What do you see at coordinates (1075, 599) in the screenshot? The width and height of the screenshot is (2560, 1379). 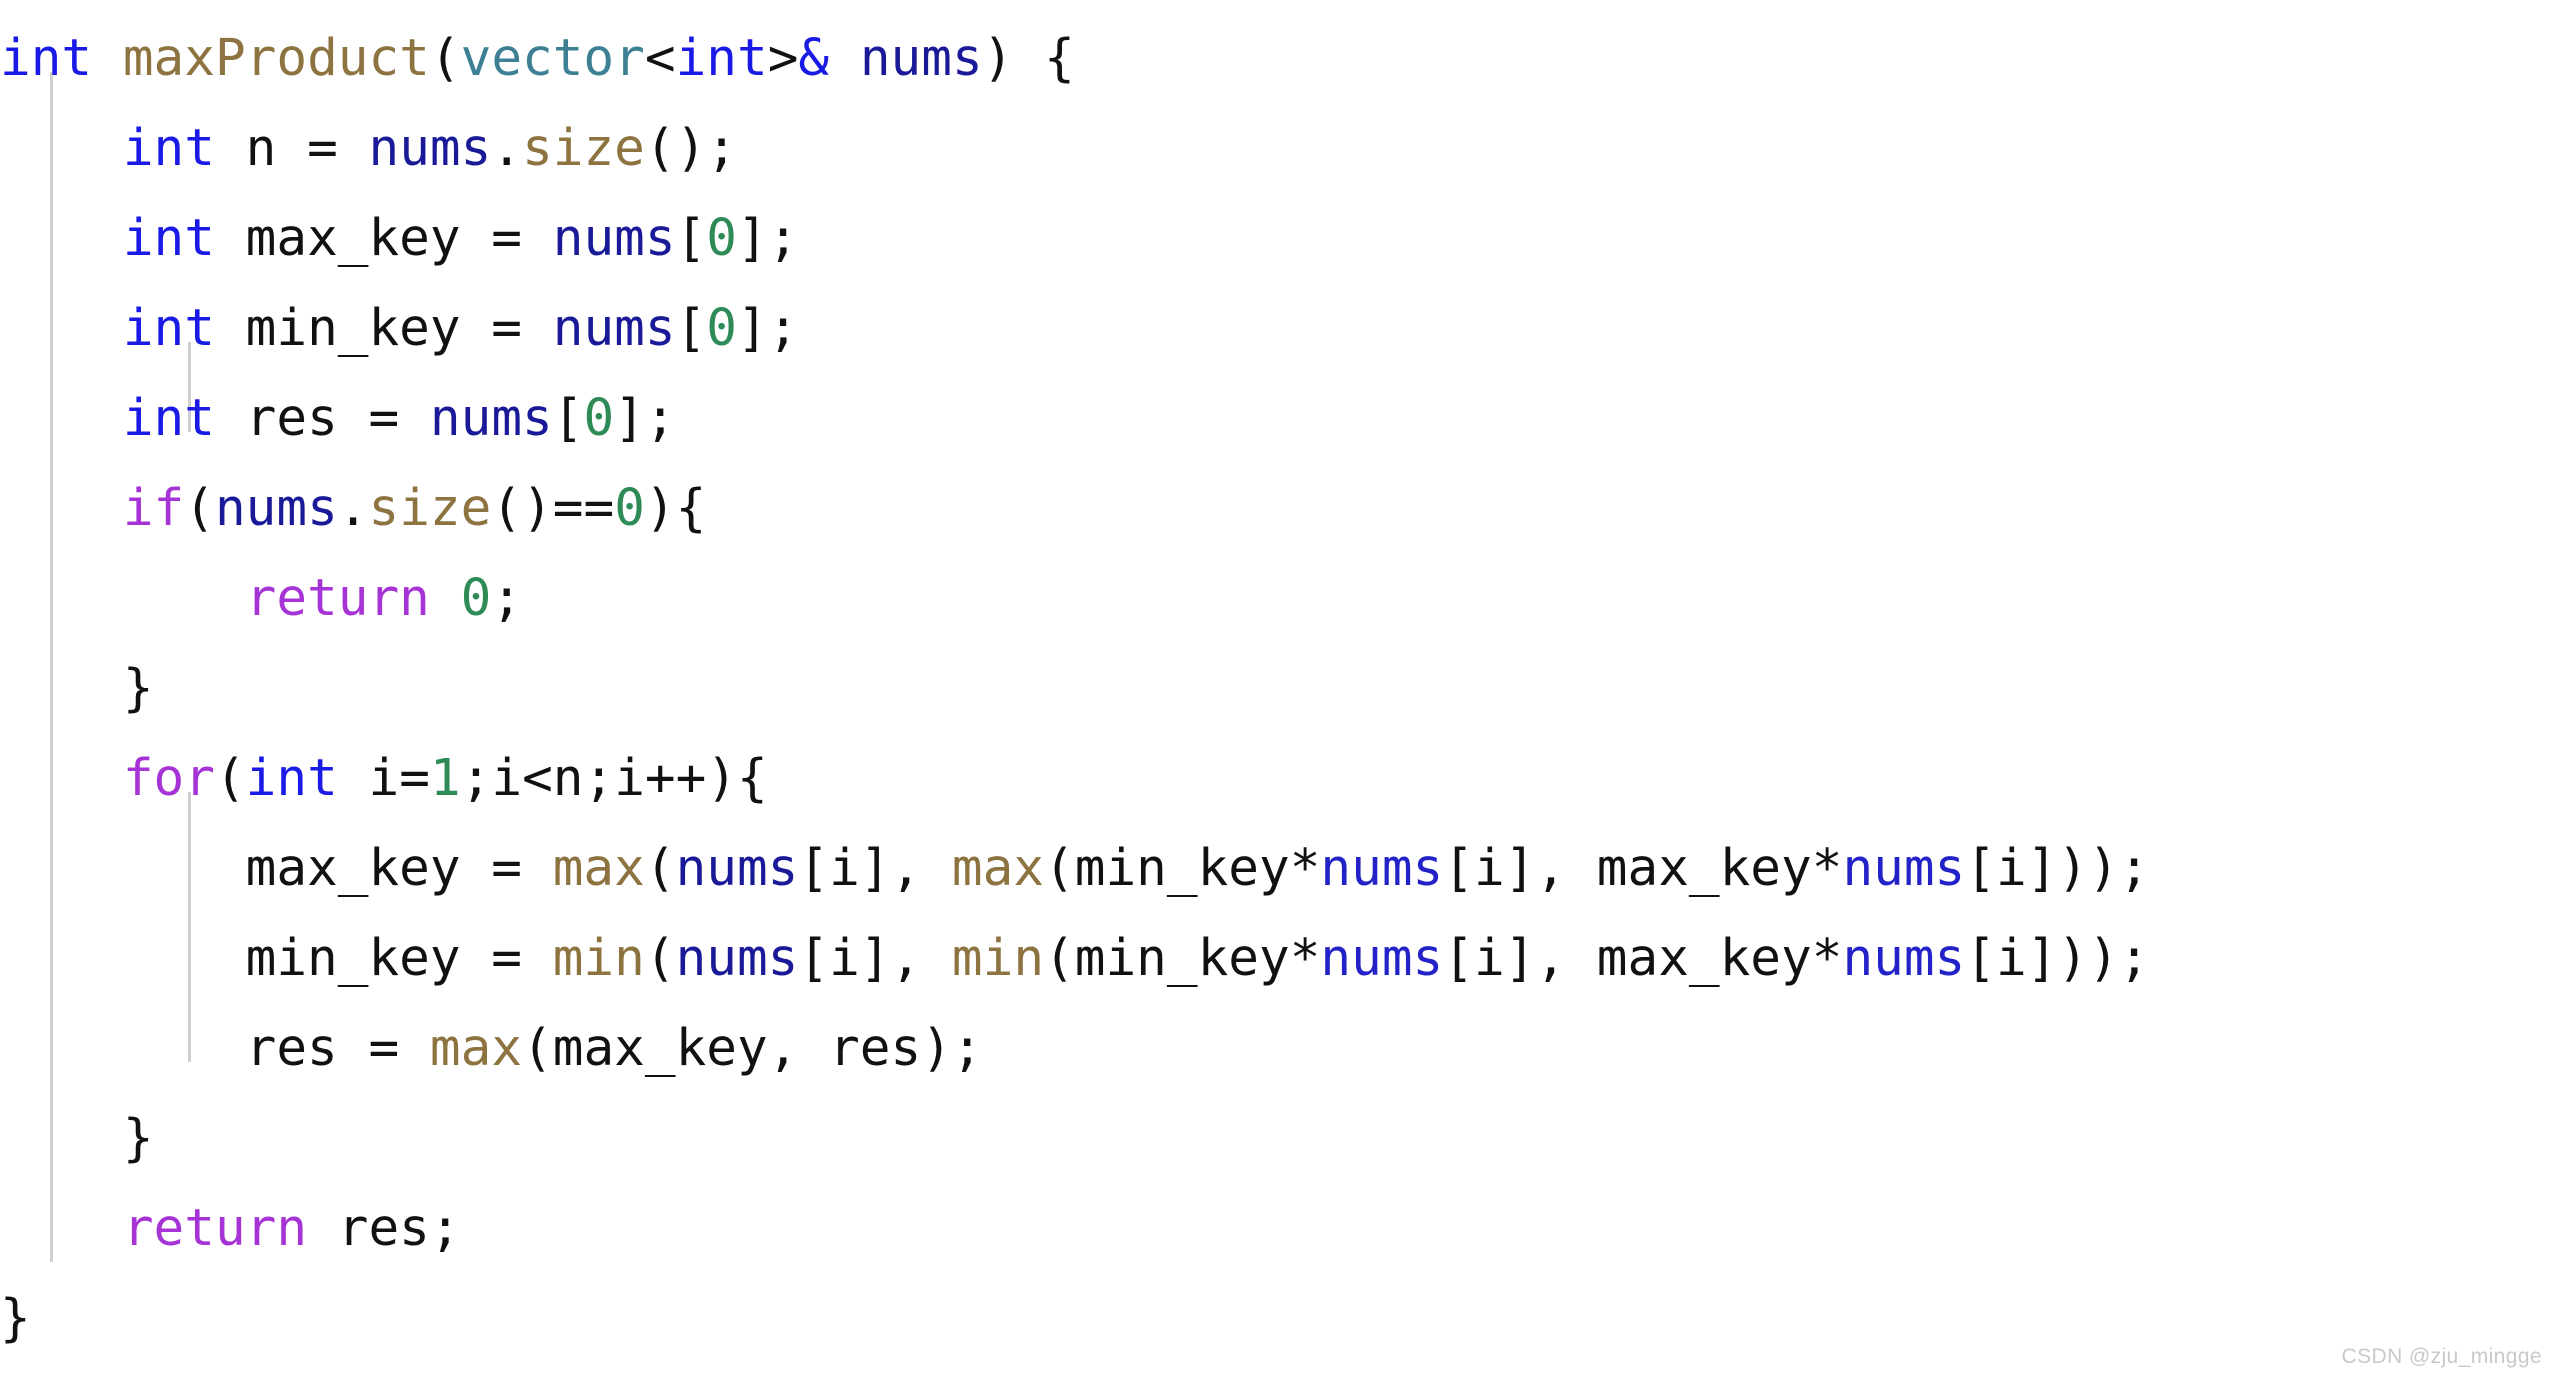 I see `code-line-7: return 0;` at bounding box center [1075, 599].